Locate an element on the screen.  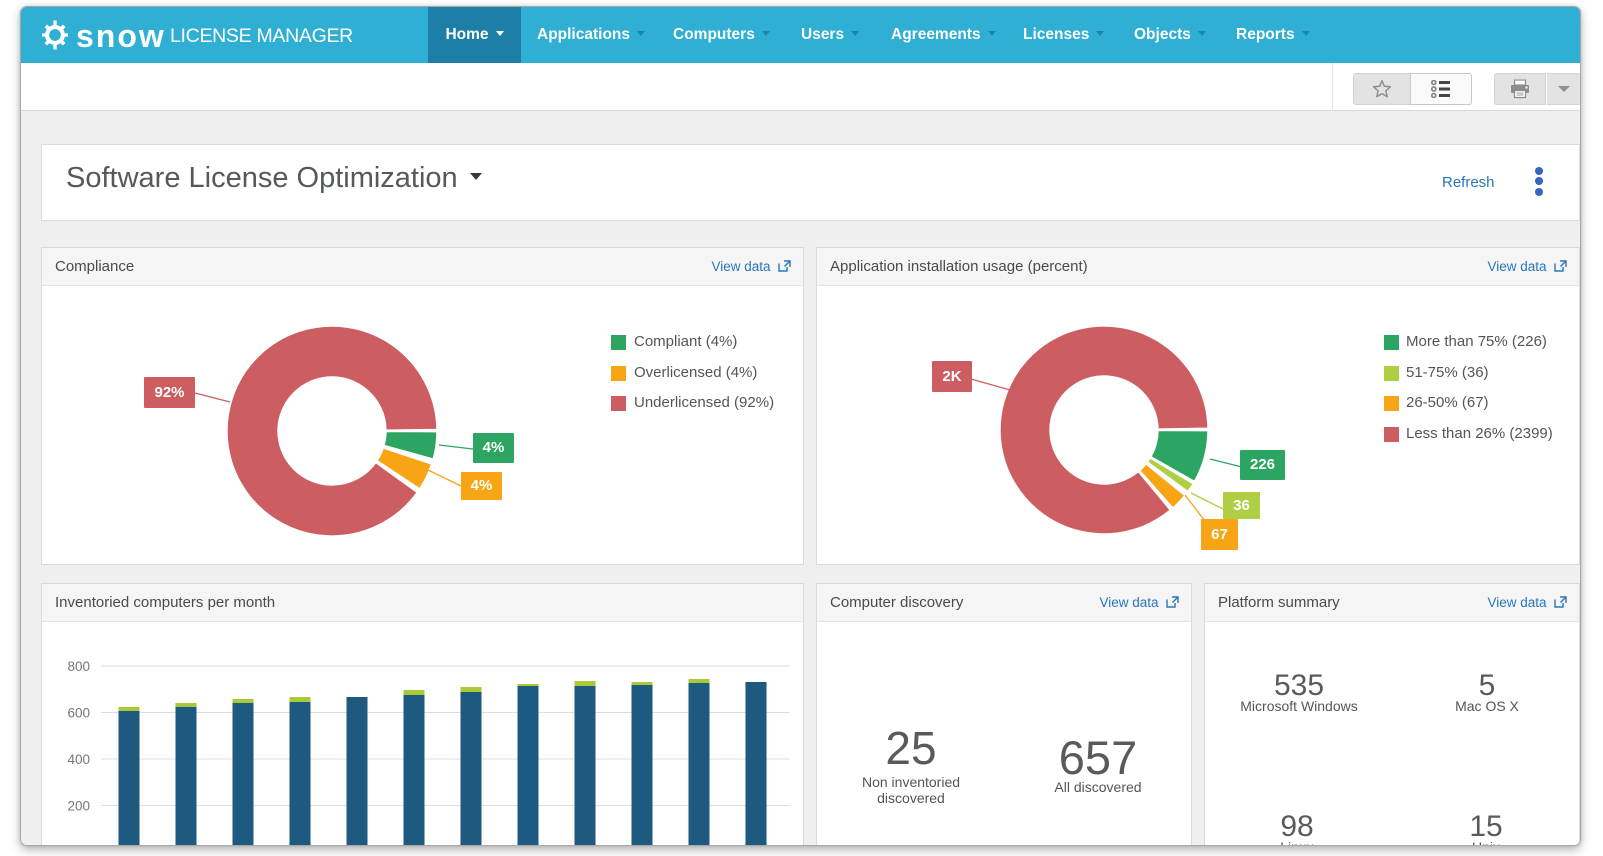
svg-text: 400 is located at coordinates (78, 759).